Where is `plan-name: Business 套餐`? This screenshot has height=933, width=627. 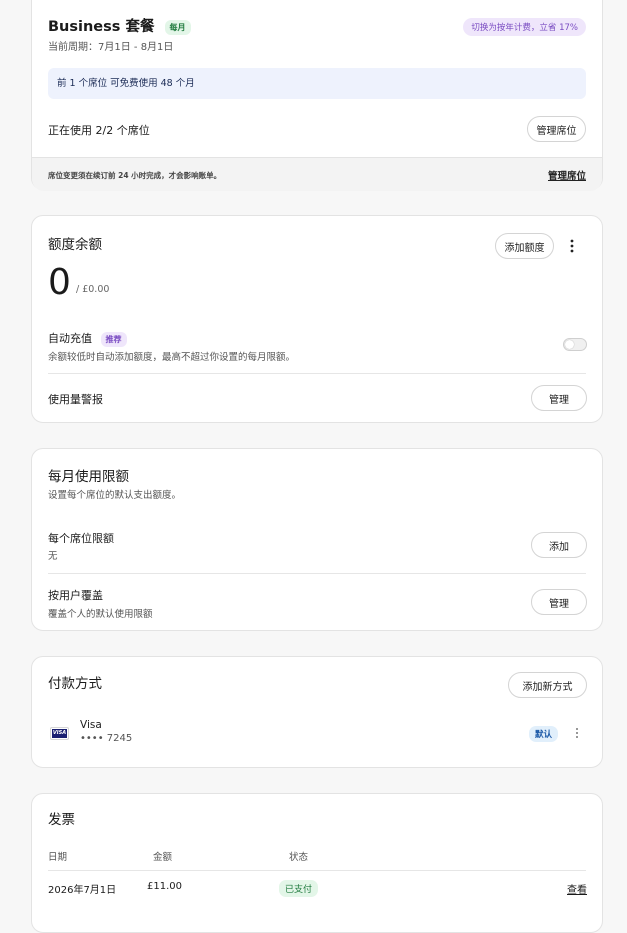
plan-name: Business 套餐 is located at coordinates (101, 27).